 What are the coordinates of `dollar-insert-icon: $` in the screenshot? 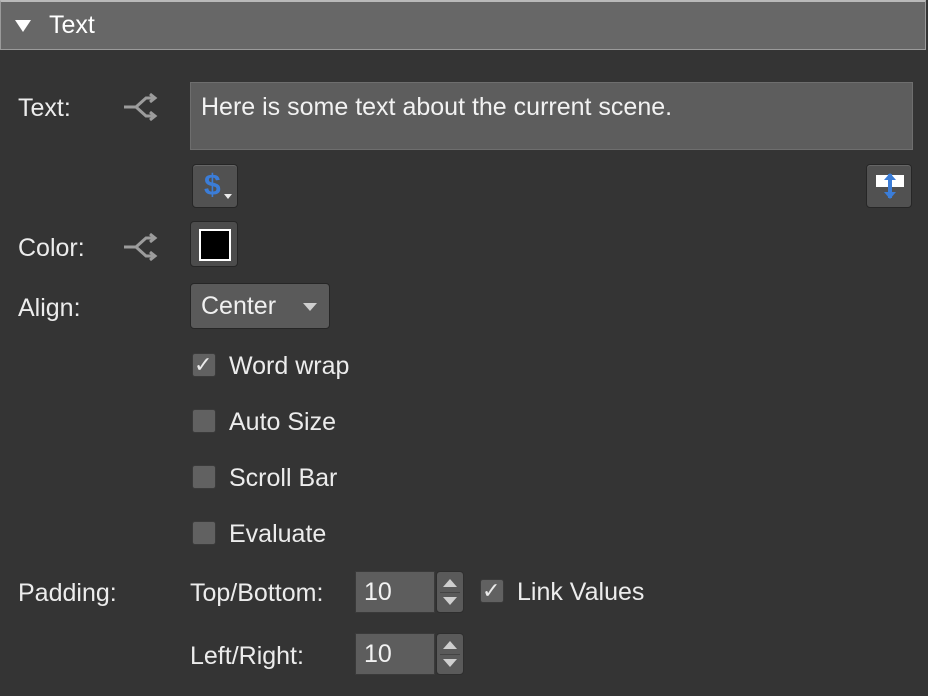 It's located at (212, 185).